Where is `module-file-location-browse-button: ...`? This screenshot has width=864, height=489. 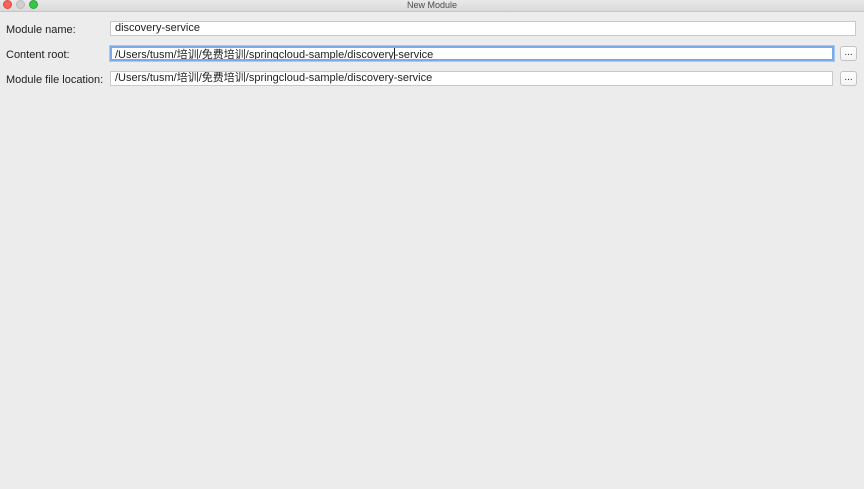 module-file-location-browse-button: ... is located at coordinates (848, 78).